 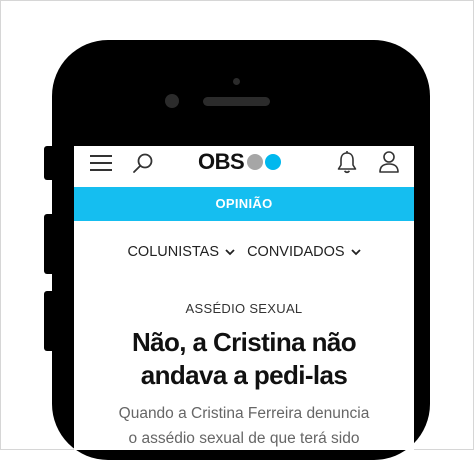 What do you see at coordinates (244, 204) in the screenshot?
I see `section-banner-opiniao: OPINIÃO` at bounding box center [244, 204].